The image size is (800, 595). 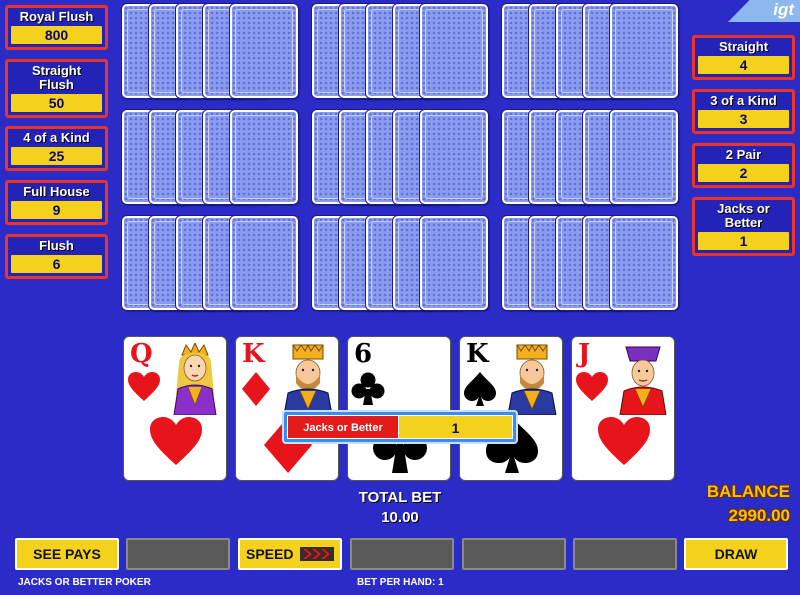 I want to click on dealt-card-2: K, so click(x=287, y=408).